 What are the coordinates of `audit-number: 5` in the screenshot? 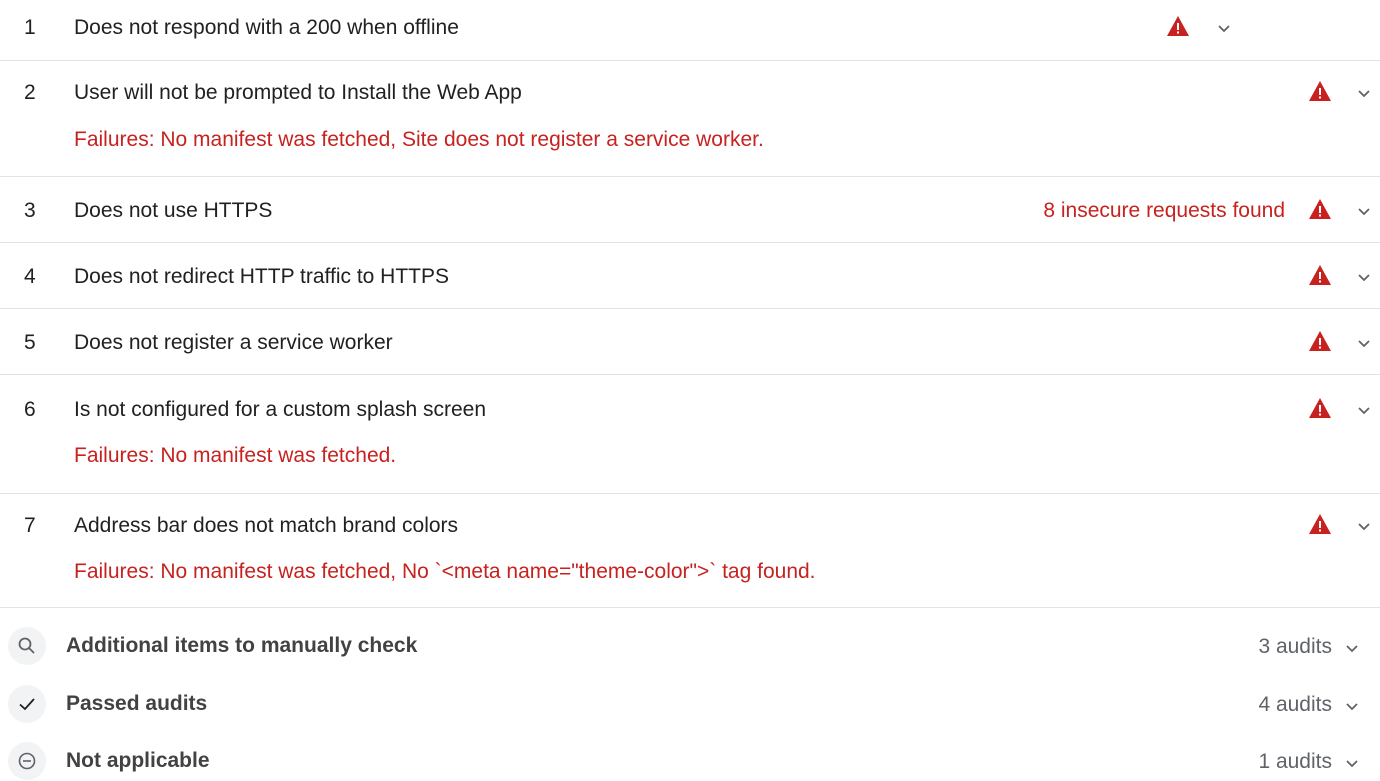 It's located at (30, 342).